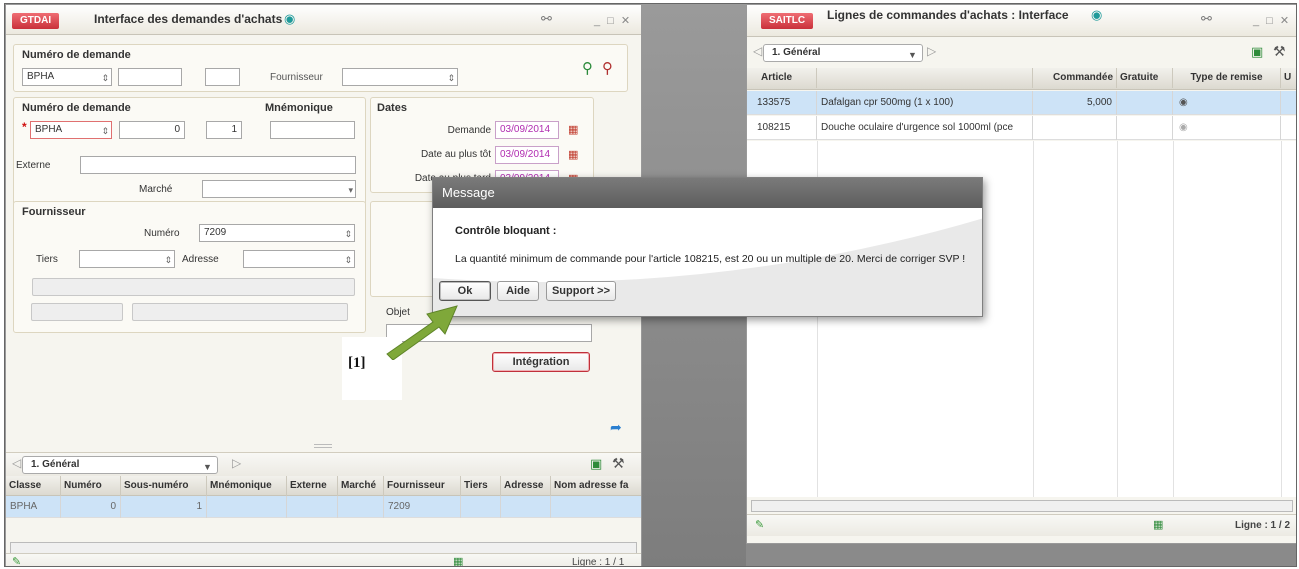 Image resolution: width=1299 pixels, height=569 pixels. Describe the element at coordinates (323, 464) in the screenshot. I see `left-tabbar: ◁ 1. Général ▼ ▷ ▣ ⚒` at that location.